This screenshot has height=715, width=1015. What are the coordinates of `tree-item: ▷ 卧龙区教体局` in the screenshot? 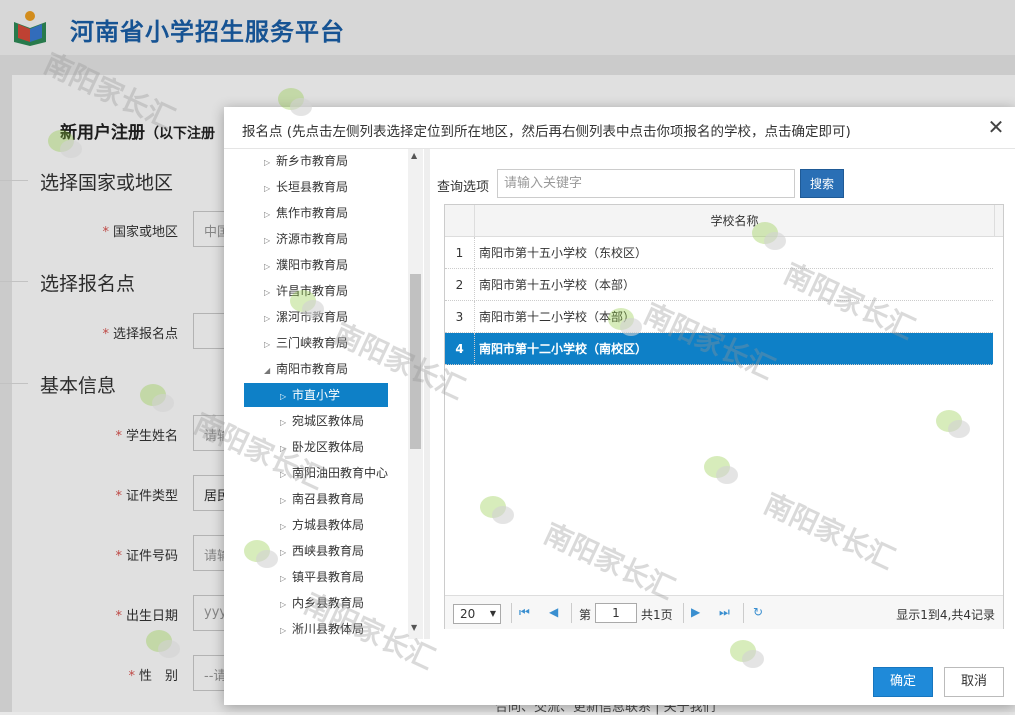 It's located at (319, 447).